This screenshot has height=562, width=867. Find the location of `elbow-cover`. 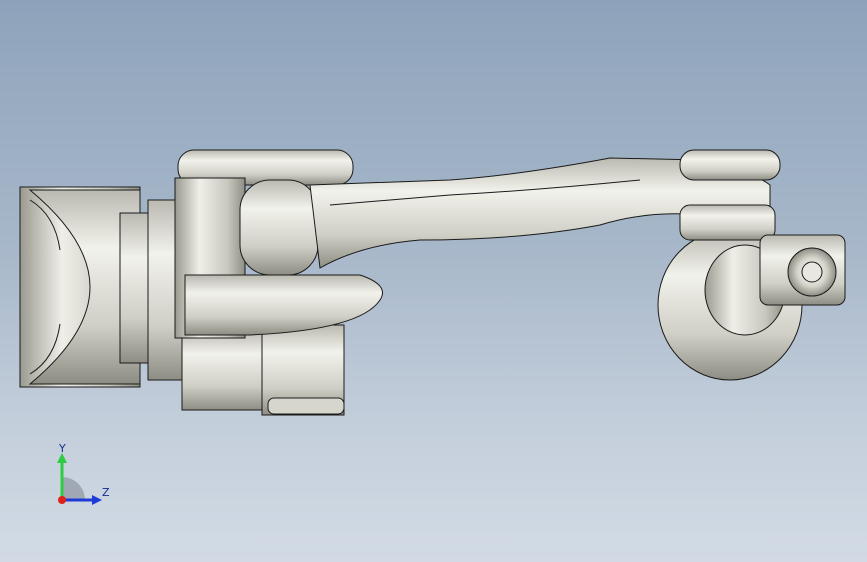

elbow-cover is located at coordinates (730, 165).